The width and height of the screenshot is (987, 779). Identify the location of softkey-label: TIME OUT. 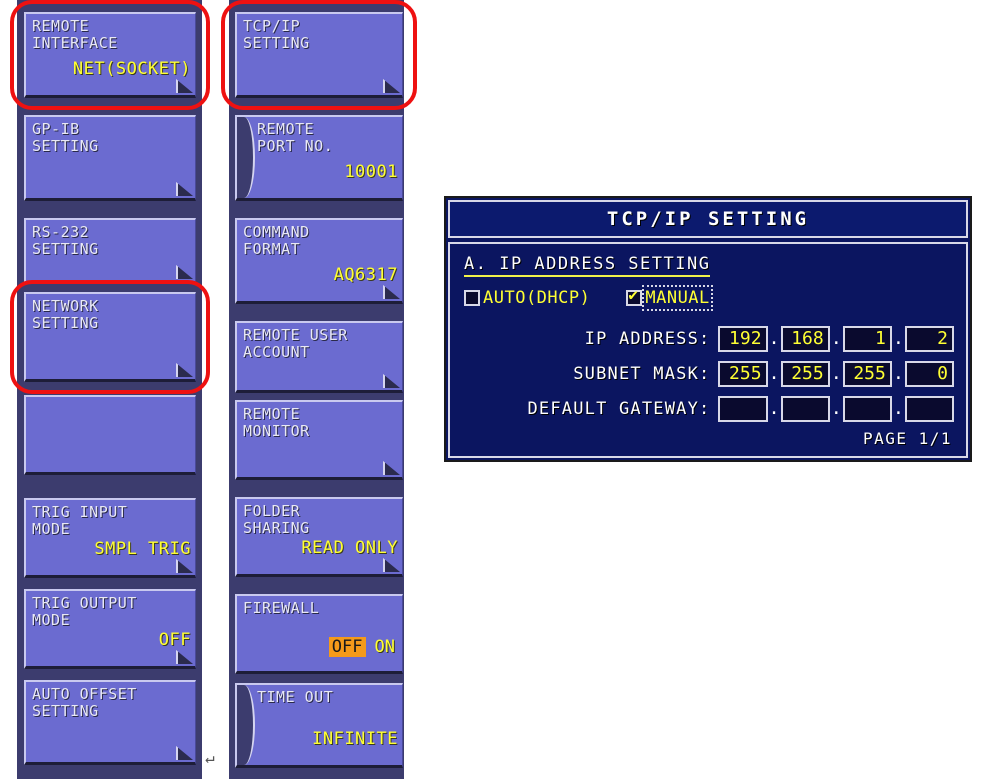
(295, 697).